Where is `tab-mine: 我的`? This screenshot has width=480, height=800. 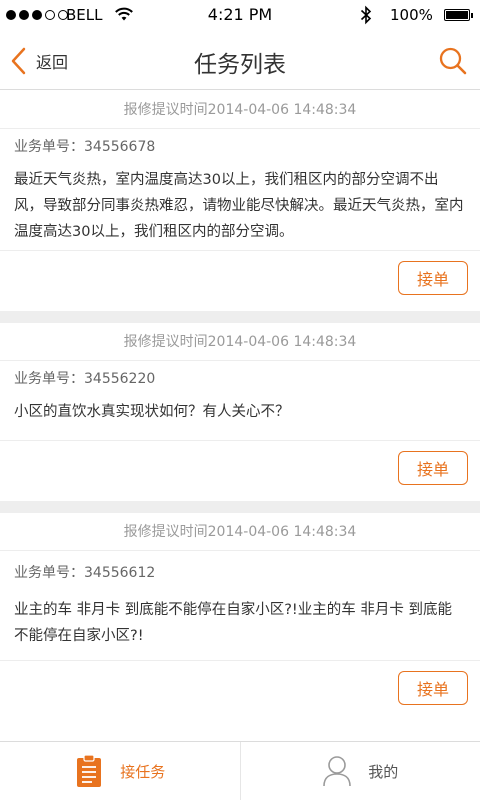 tab-mine: 我的 is located at coordinates (359, 771).